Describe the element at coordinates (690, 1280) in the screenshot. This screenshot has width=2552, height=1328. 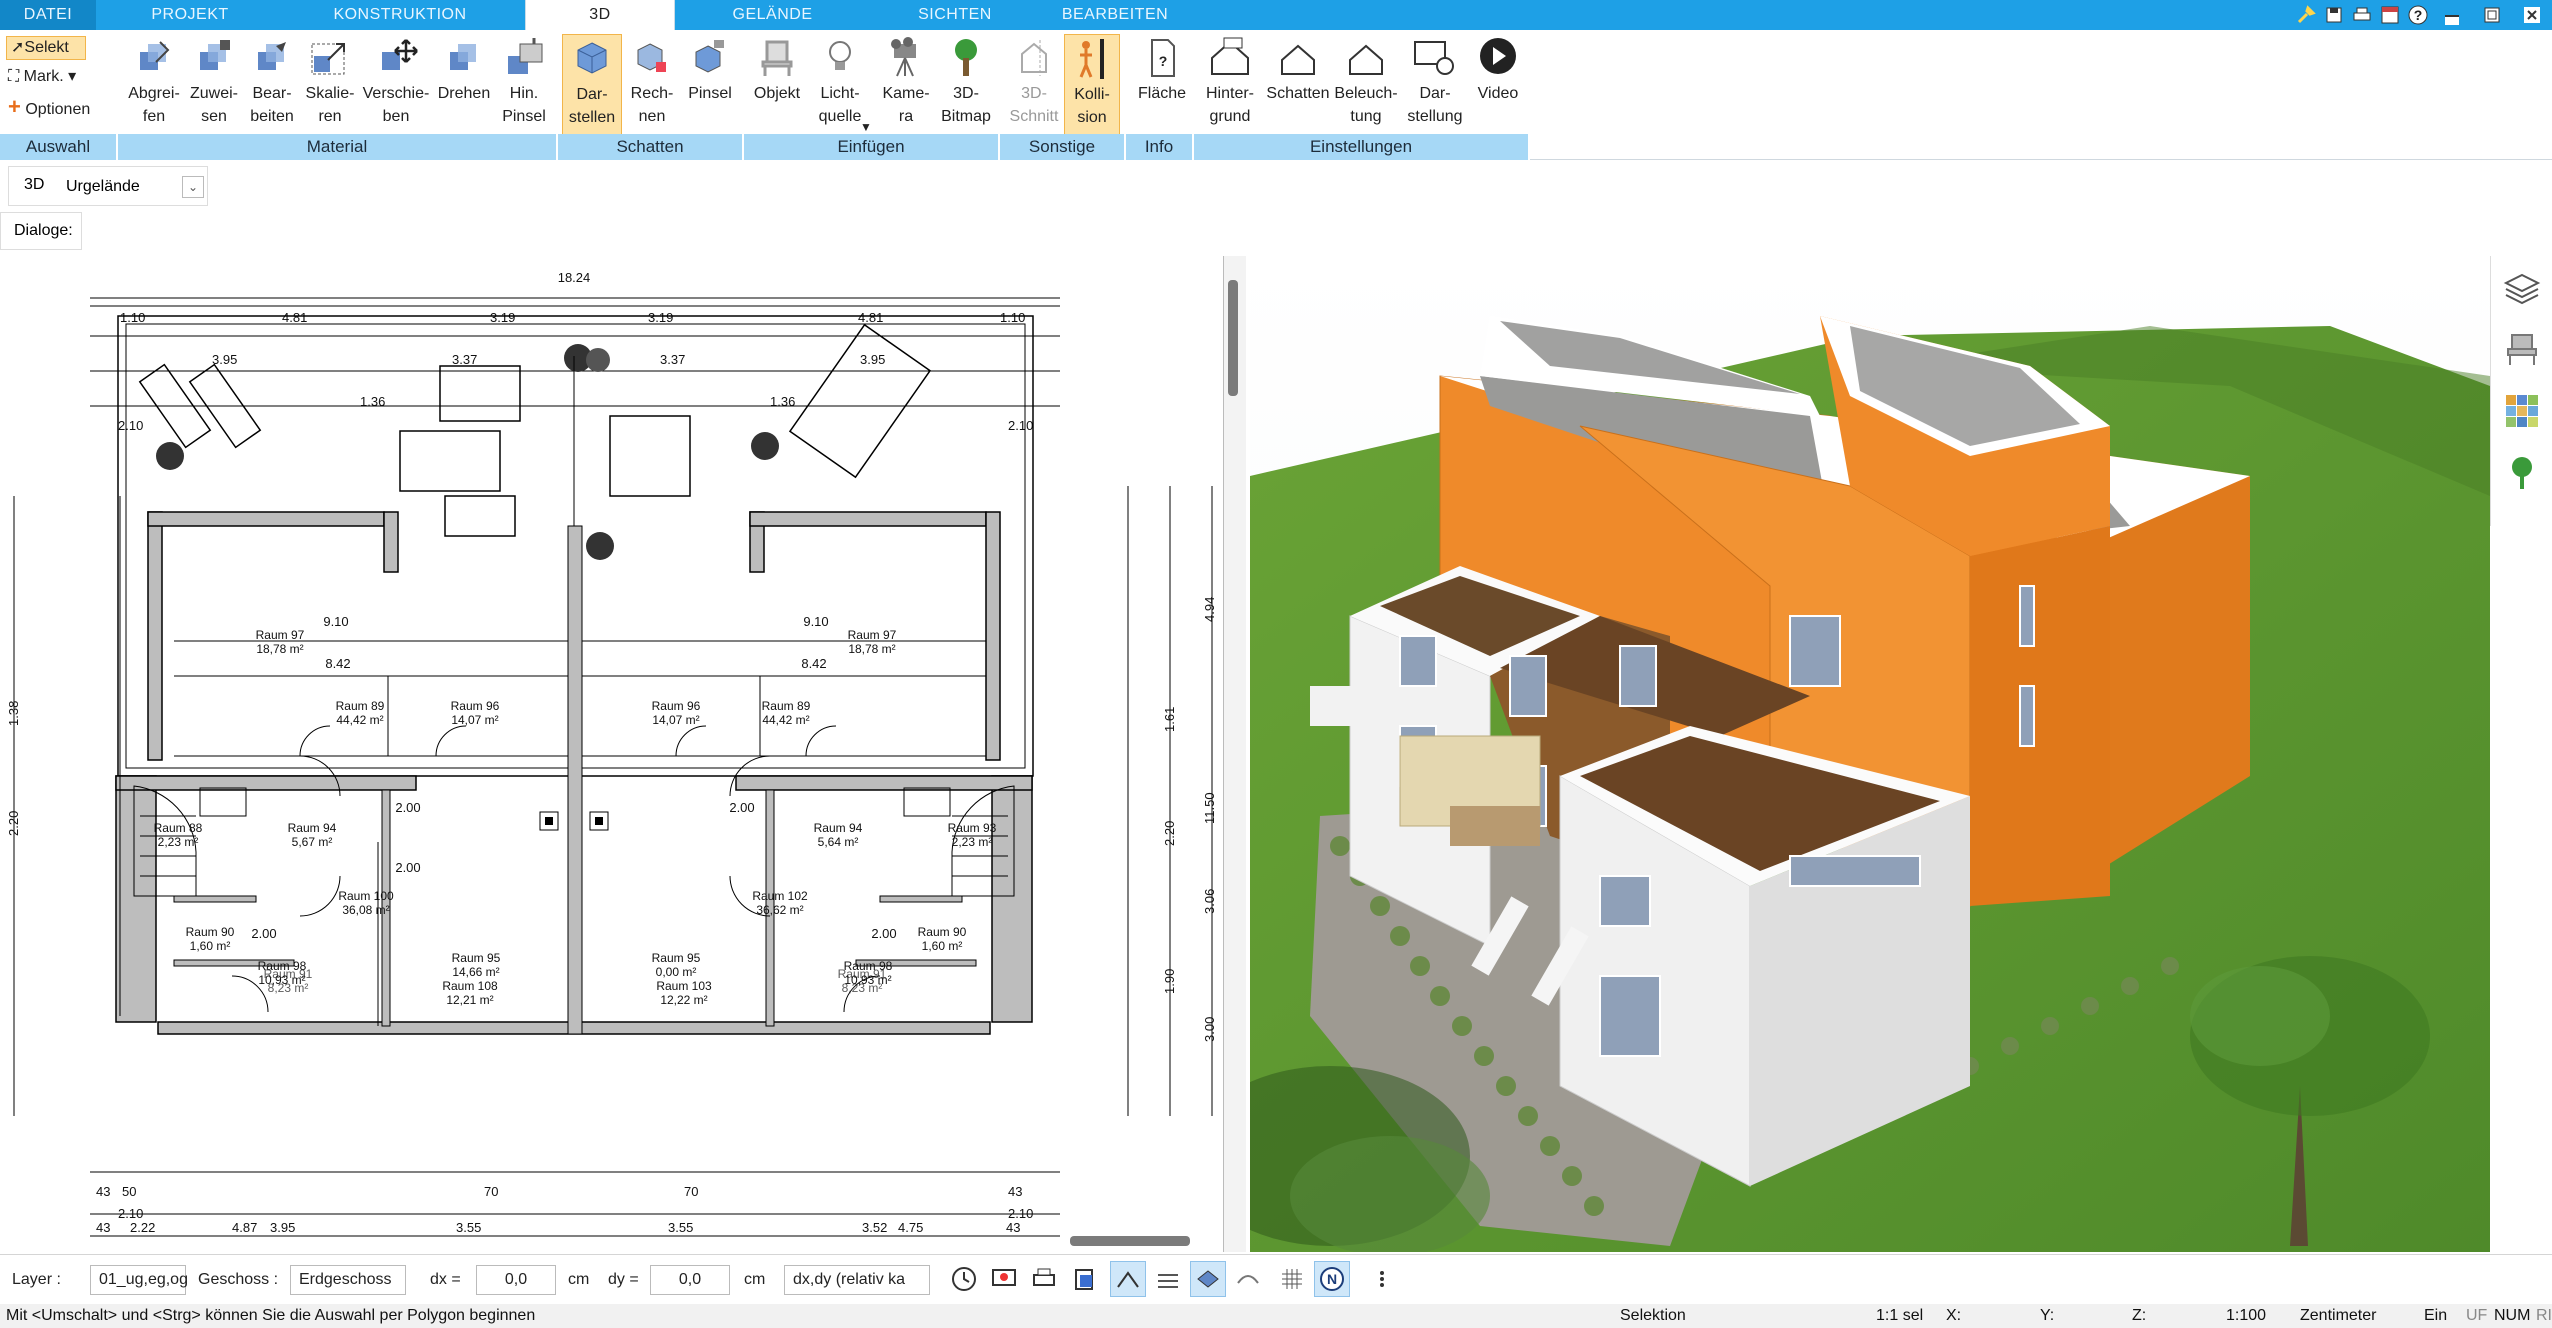
I see `dy-input: 0,0` at that location.